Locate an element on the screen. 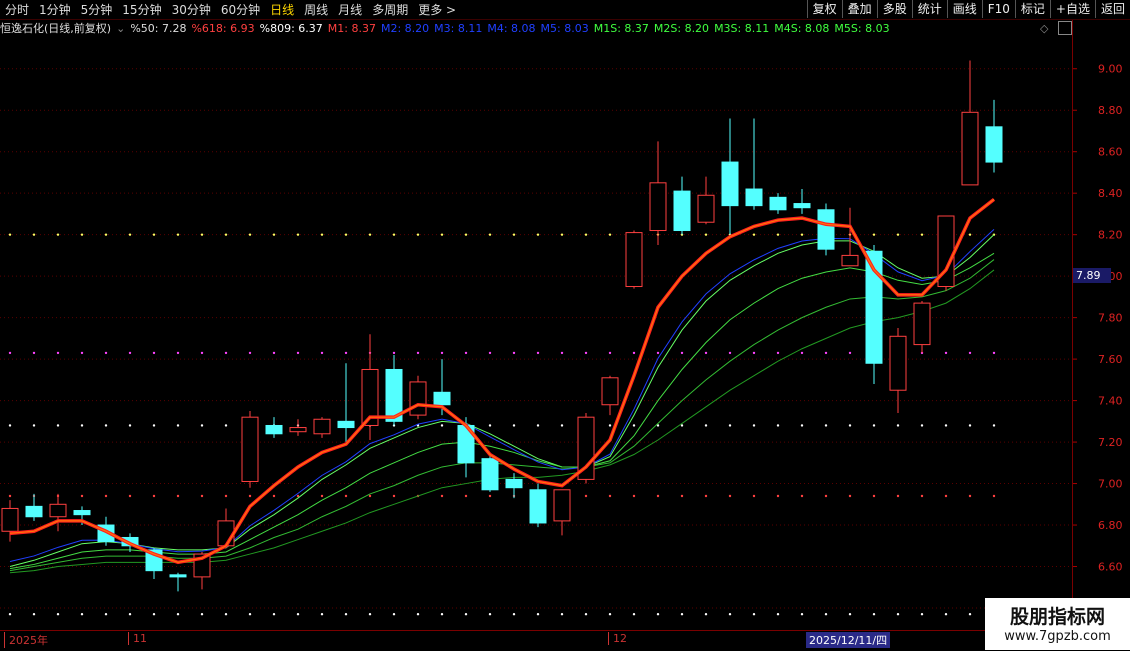 The width and height of the screenshot is (1130, 651). indicator-value: M3S: 8.11 is located at coordinates (742, 28).